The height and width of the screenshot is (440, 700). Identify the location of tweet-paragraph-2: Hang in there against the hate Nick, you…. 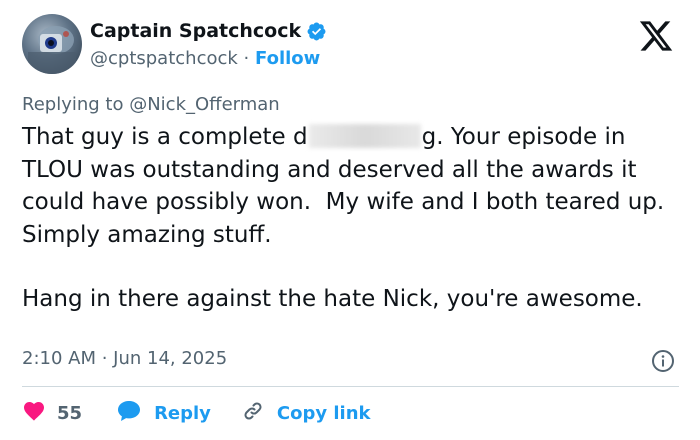
(332, 299).